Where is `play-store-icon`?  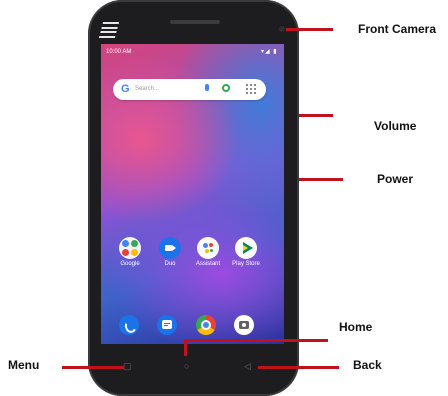
play-store-icon is located at coordinates (246, 248).